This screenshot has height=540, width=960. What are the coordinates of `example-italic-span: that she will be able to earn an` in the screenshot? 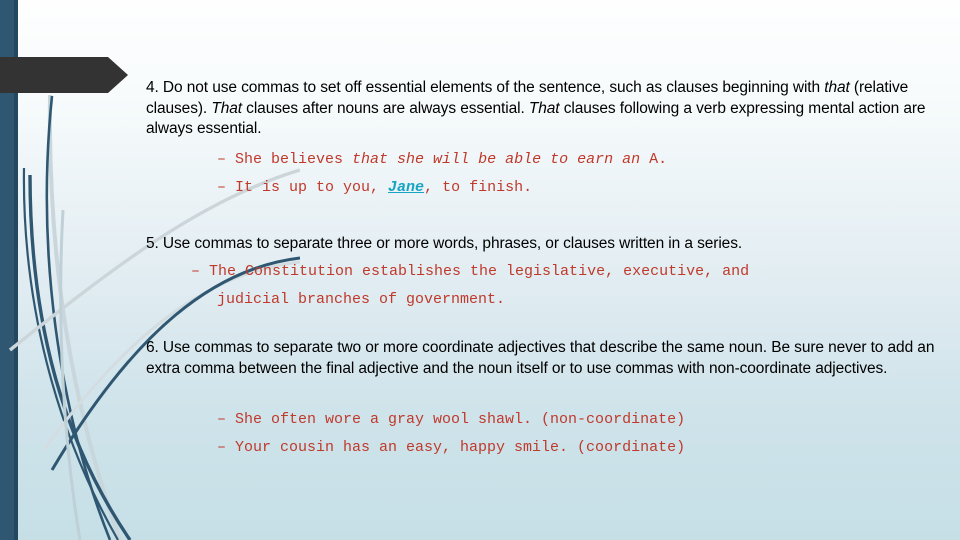 It's located at (496, 159).